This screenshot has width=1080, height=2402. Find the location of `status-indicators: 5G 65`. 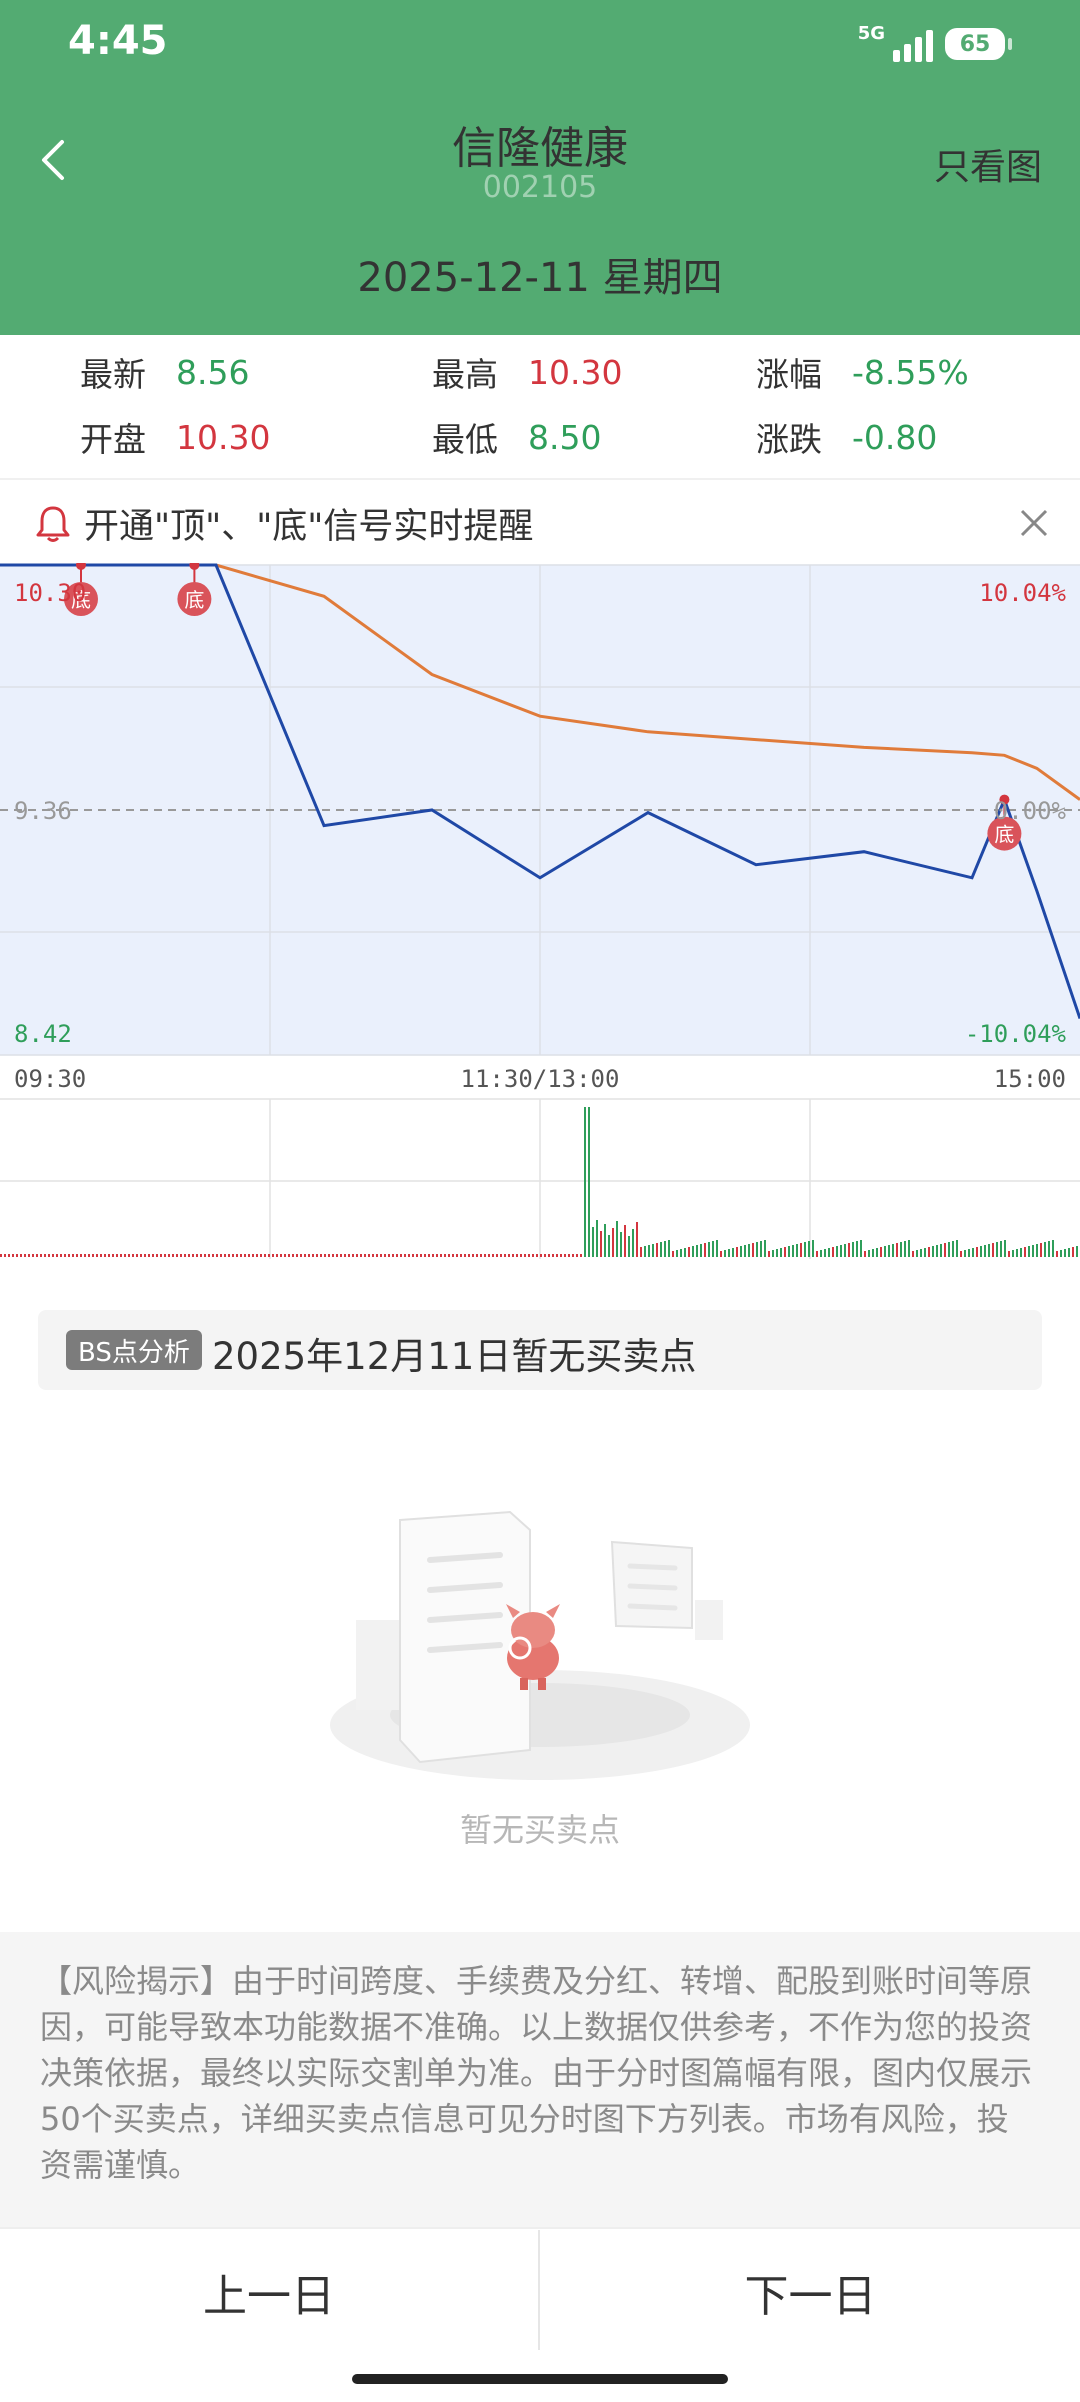

status-indicators: 5G 65 is located at coordinates (935, 44).